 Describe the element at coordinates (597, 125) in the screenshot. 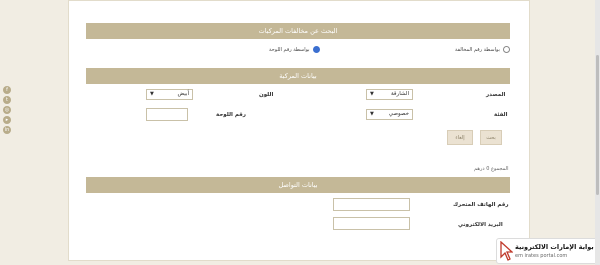

I see `scrollbar-thumb` at that location.